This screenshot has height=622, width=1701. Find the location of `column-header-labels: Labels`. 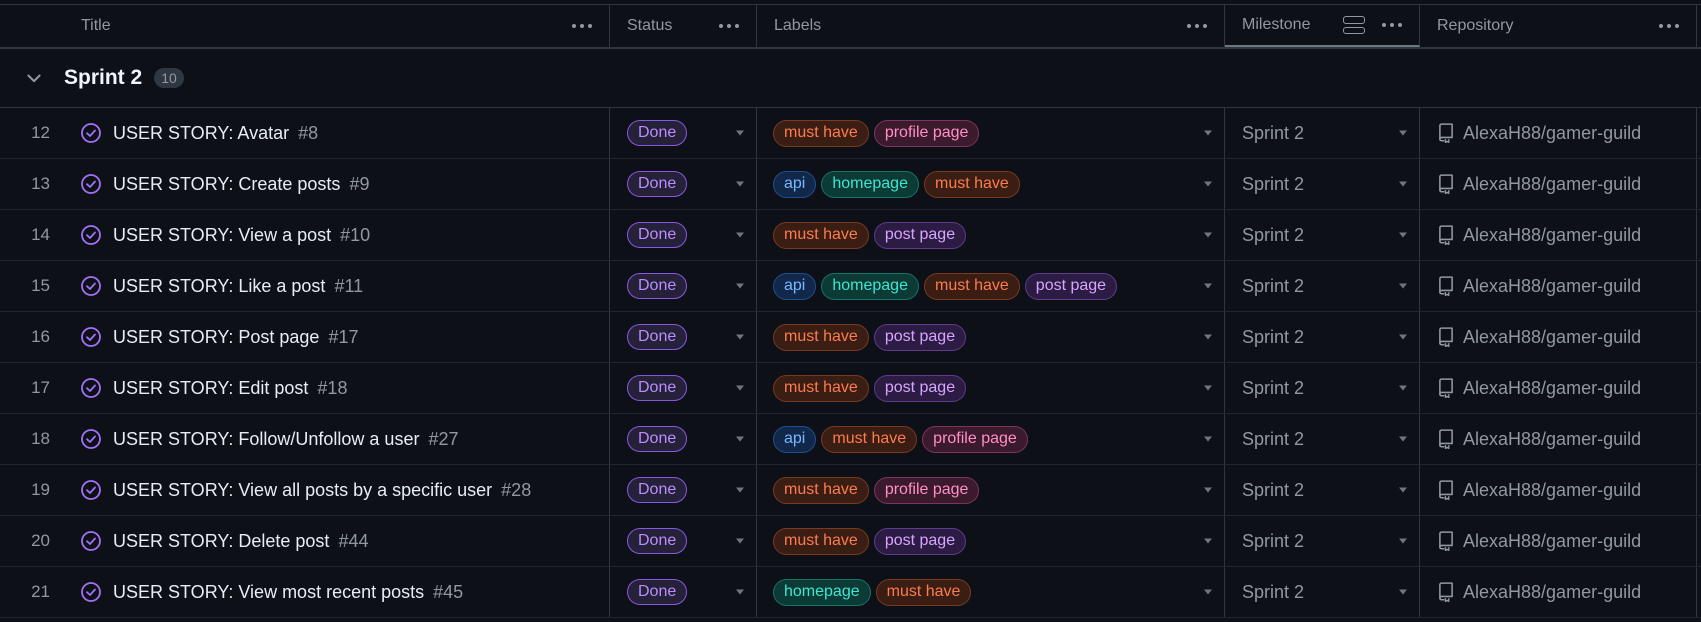

column-header-labels: Labels is located at coordinates (991, 26).